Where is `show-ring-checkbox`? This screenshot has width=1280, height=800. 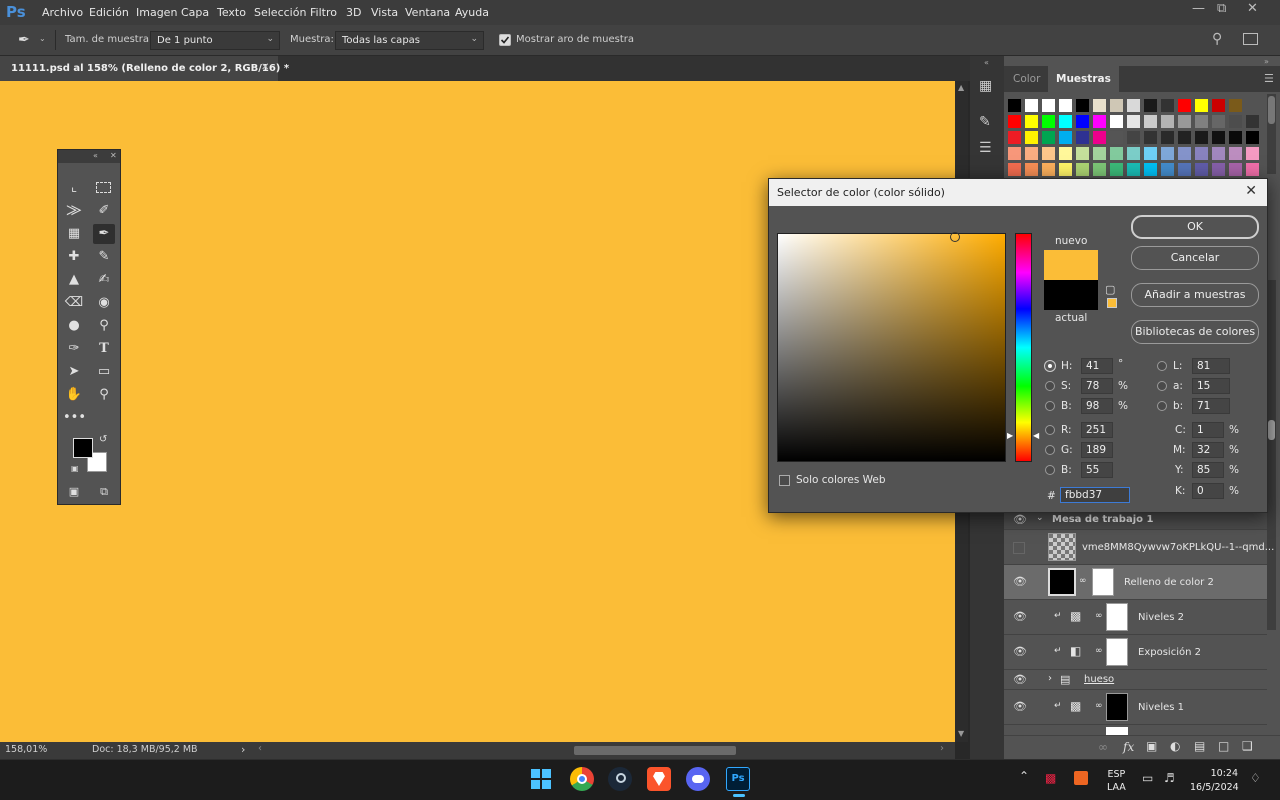
show-ring-checkbox is located at coordinates (505, 40).